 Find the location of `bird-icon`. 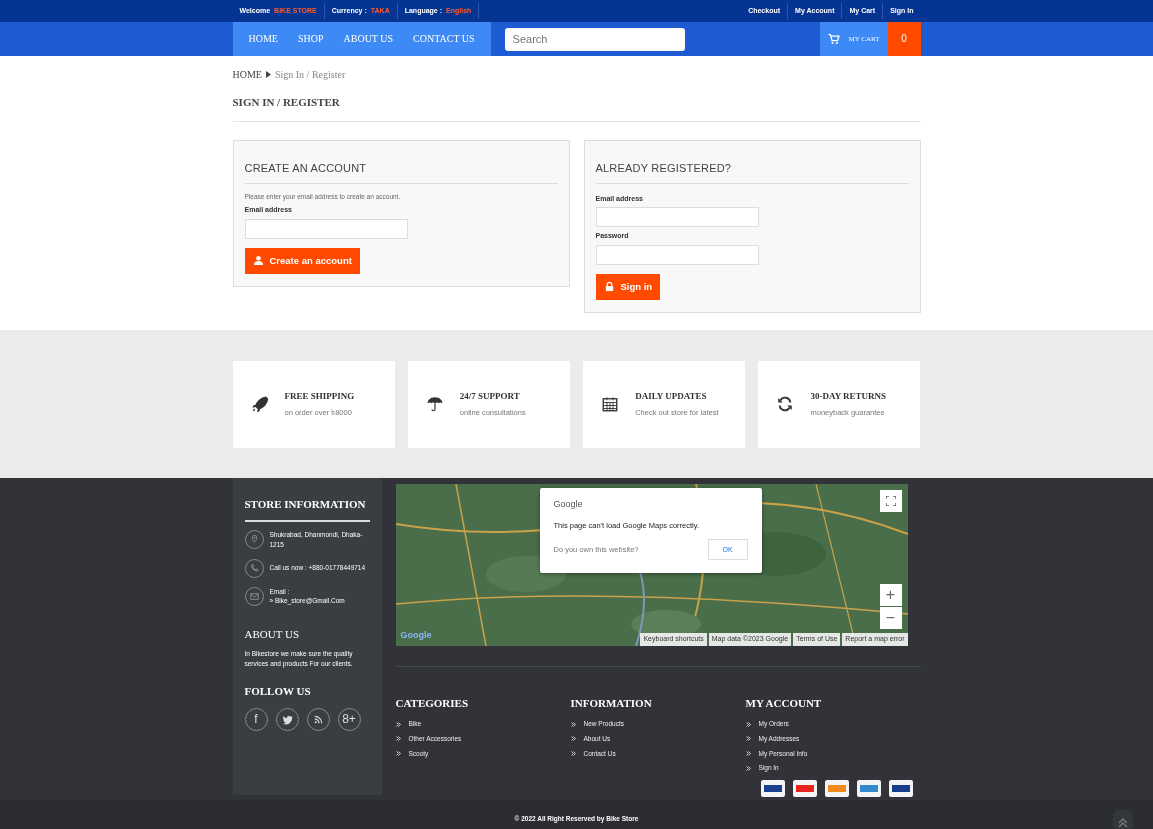

bird-icon is located at coordinates (287, 719).